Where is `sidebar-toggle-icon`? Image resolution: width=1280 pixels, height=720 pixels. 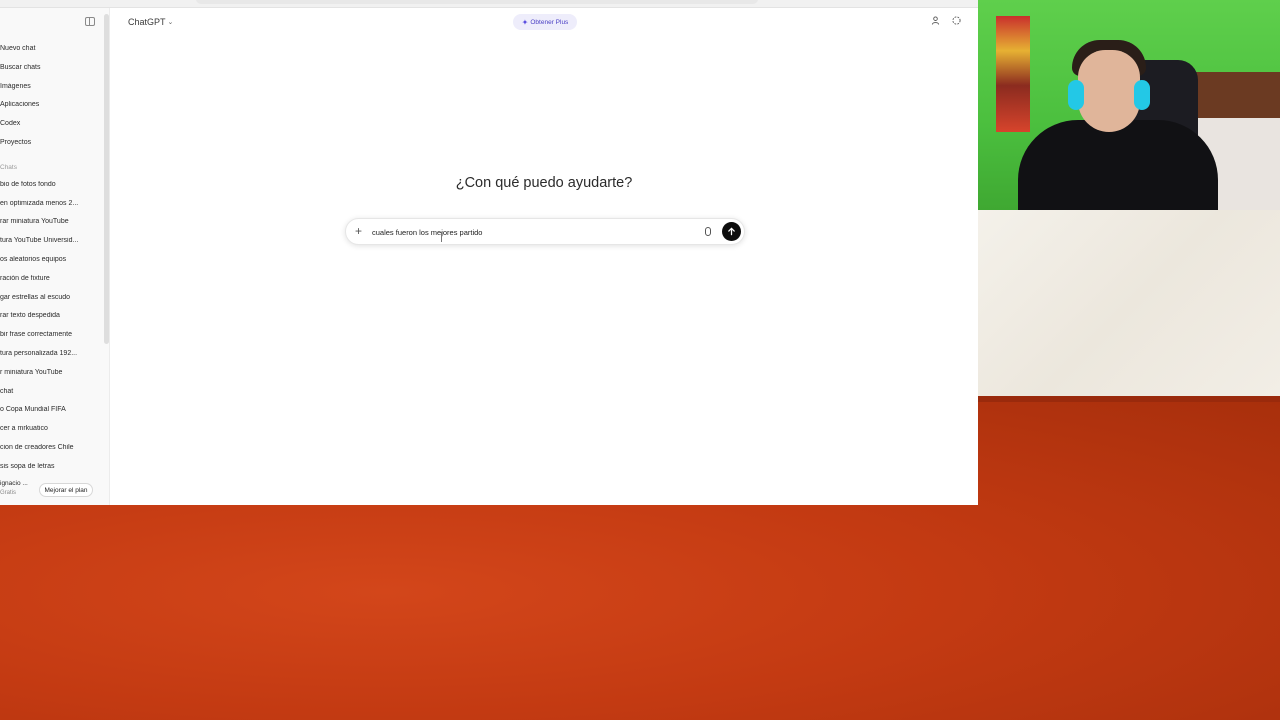
sidebar-toggle-icon is located at coordinates (90, 21).